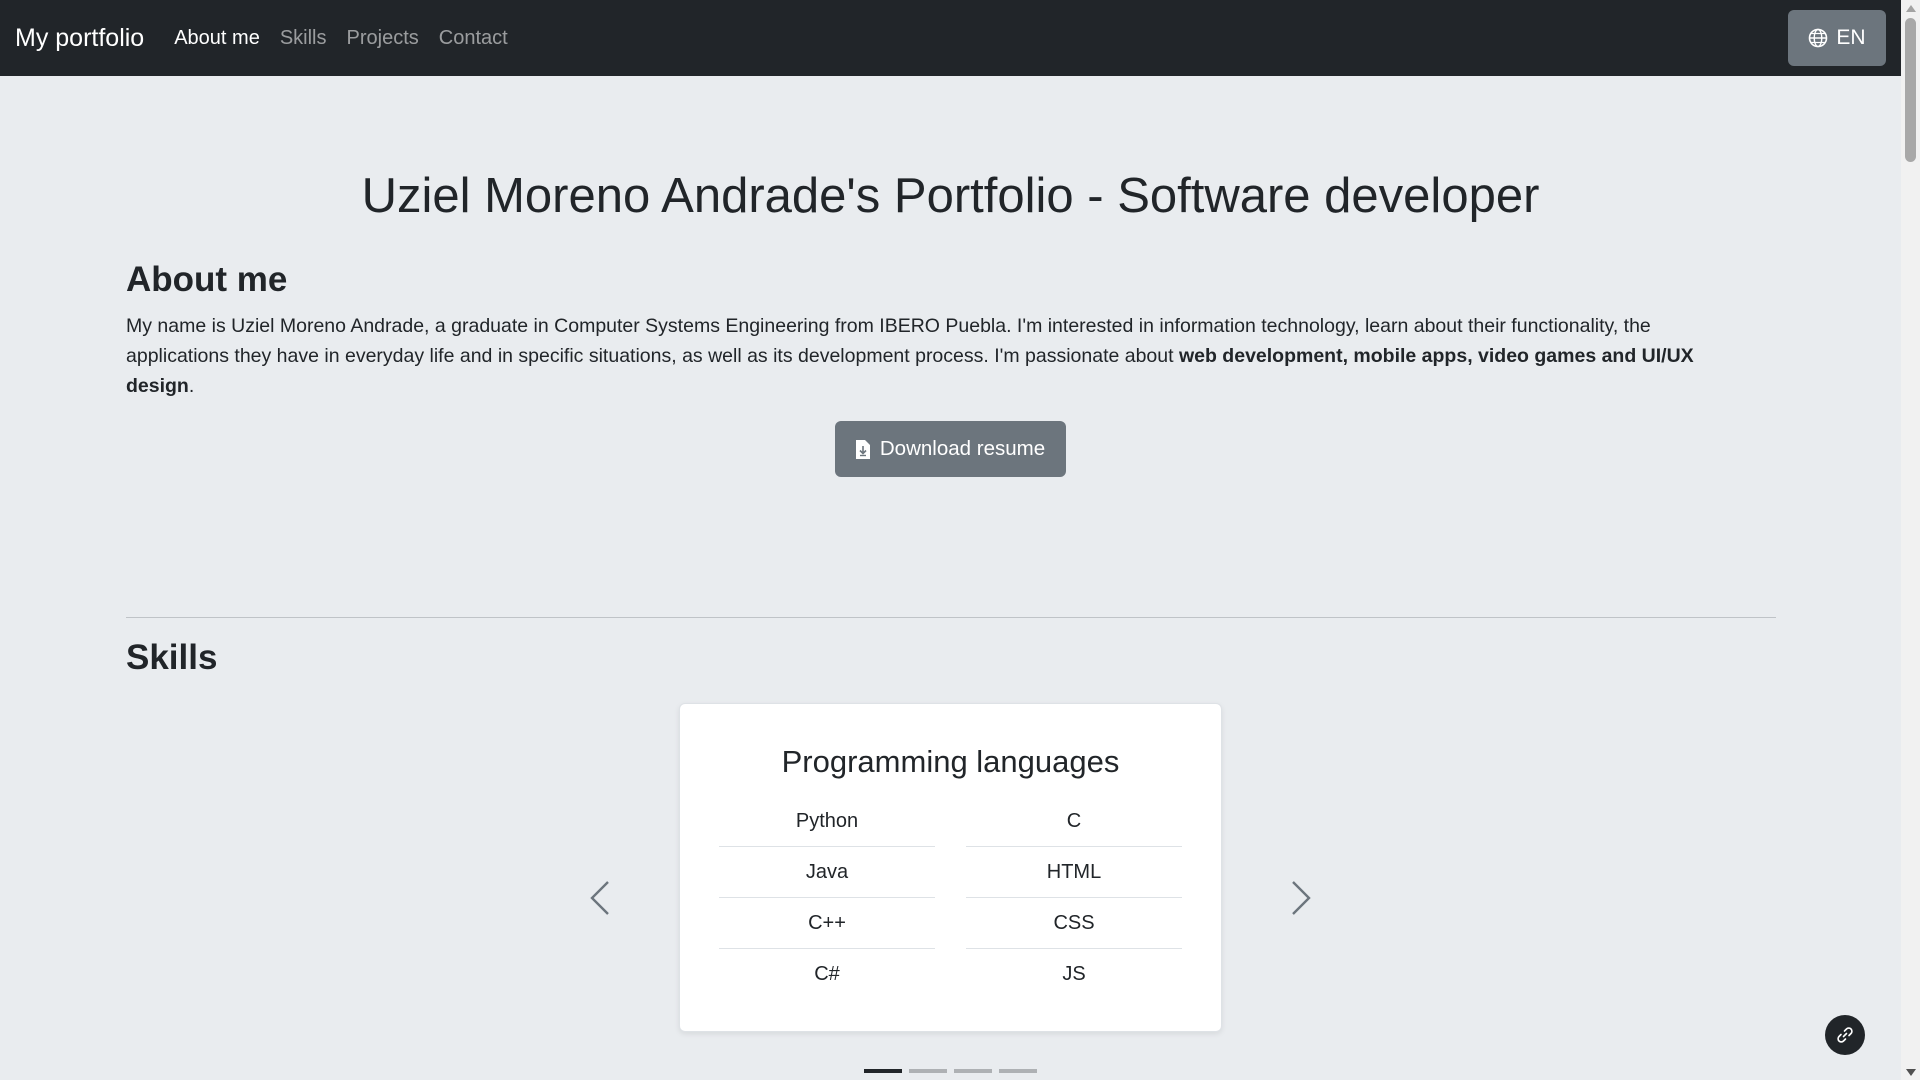 Image resolution: width=1920 pixels, height=1080 pixels. What do you see at coordinates (217, 38) in the screenshot?
I see `nav-link-about: About me` at bounding box center [217, 38].